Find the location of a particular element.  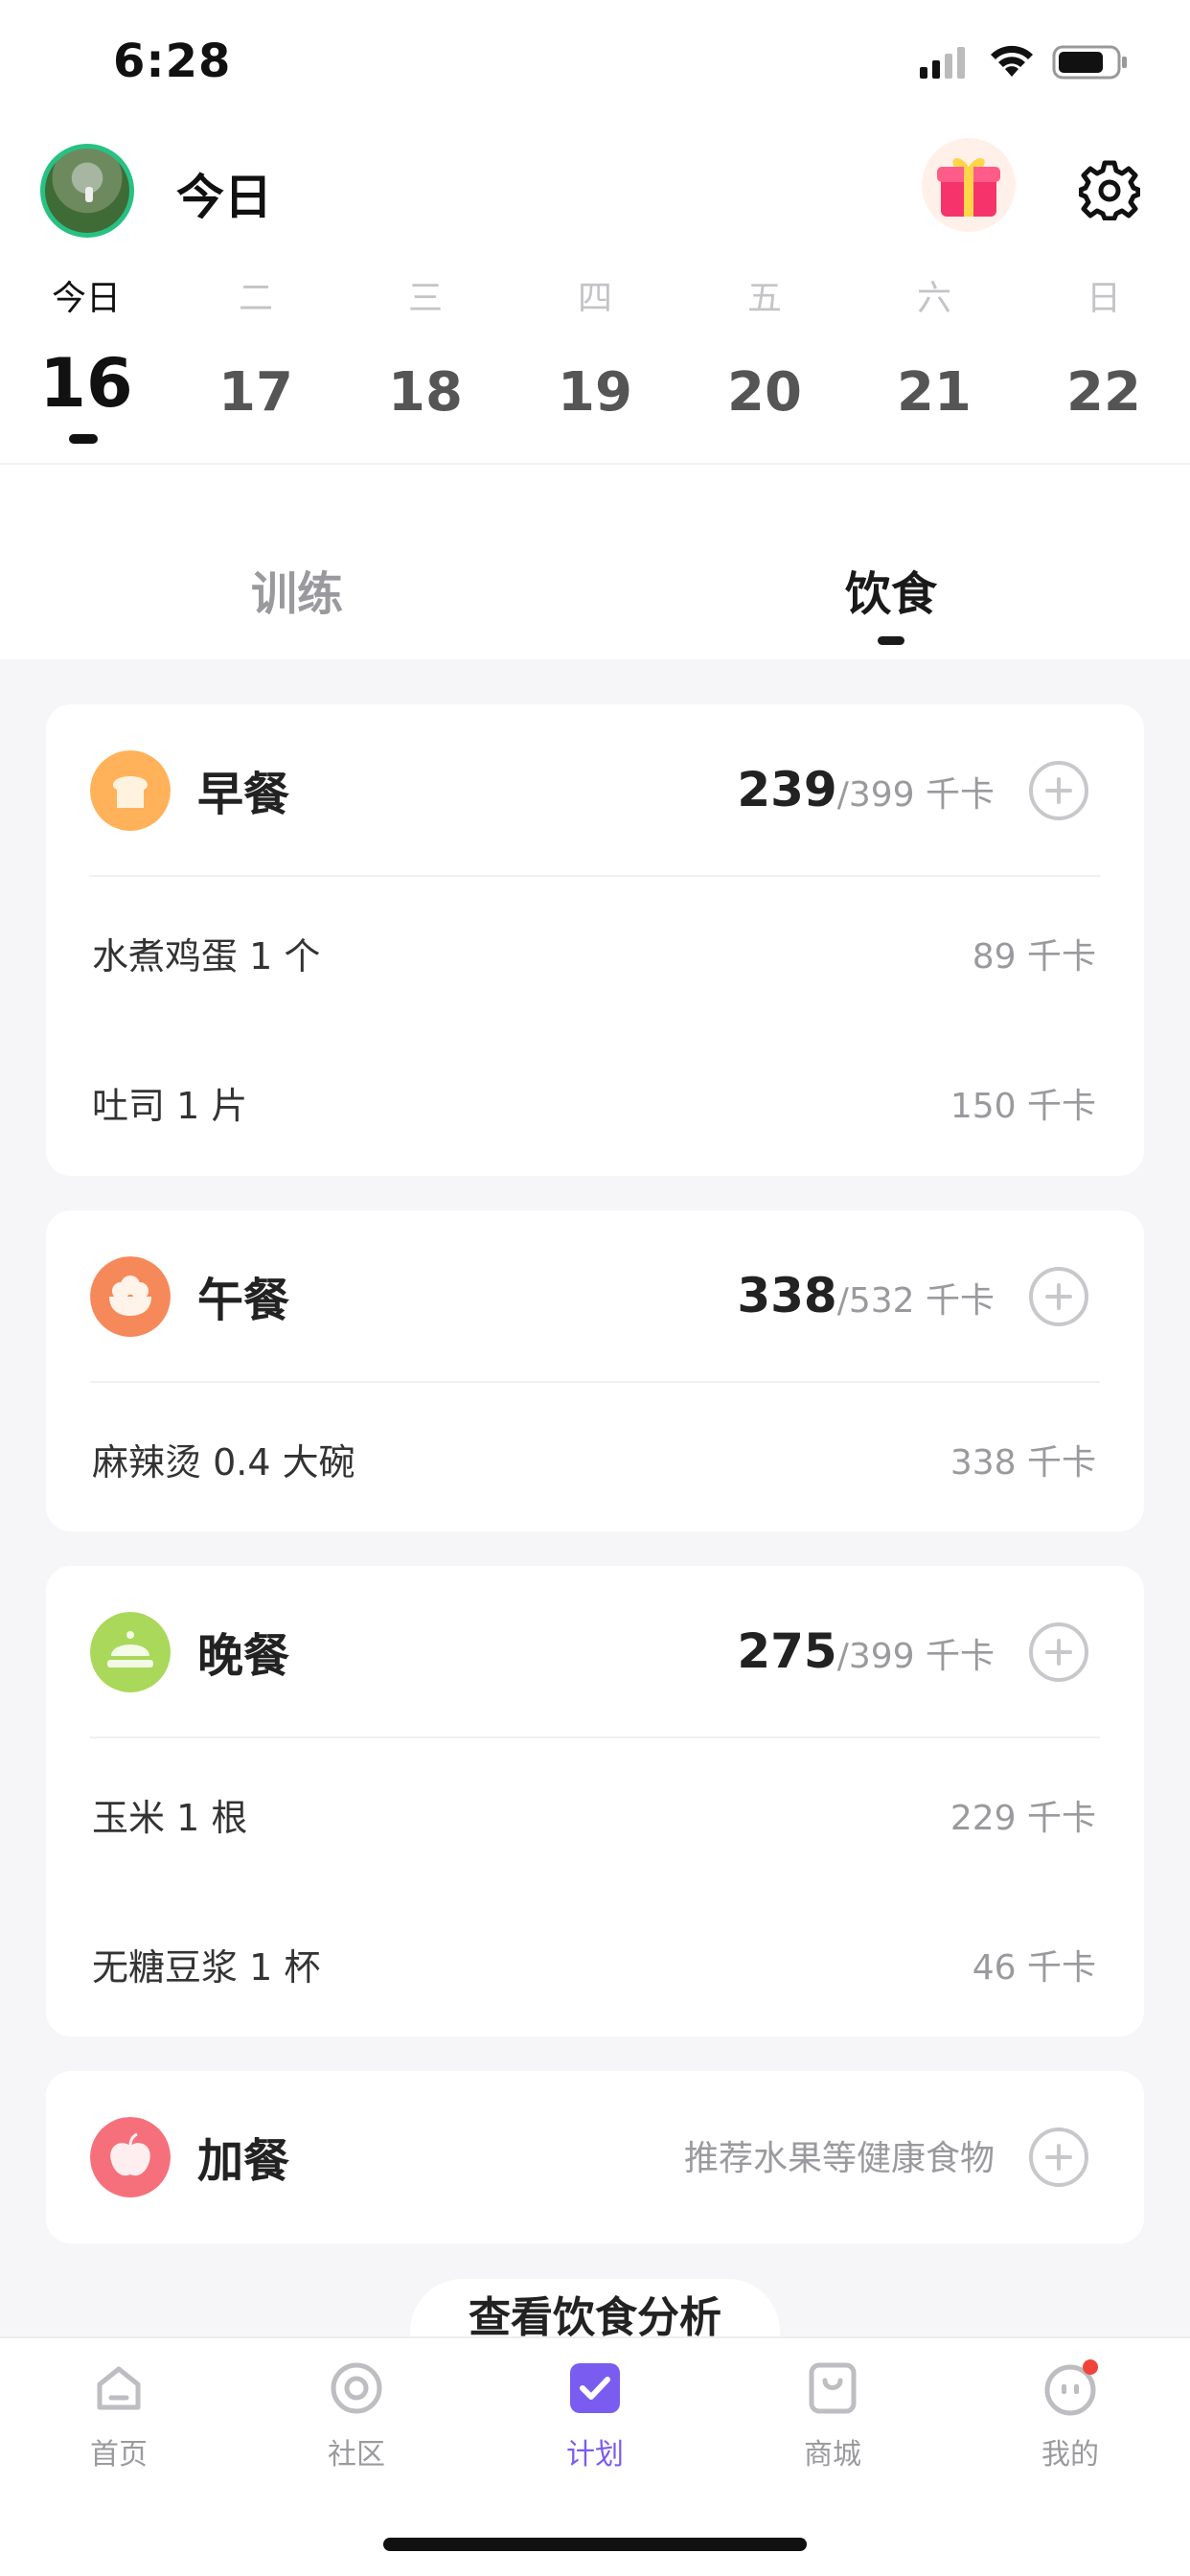

meal-name: 晚餐 is located at coordinates (244, 1656).